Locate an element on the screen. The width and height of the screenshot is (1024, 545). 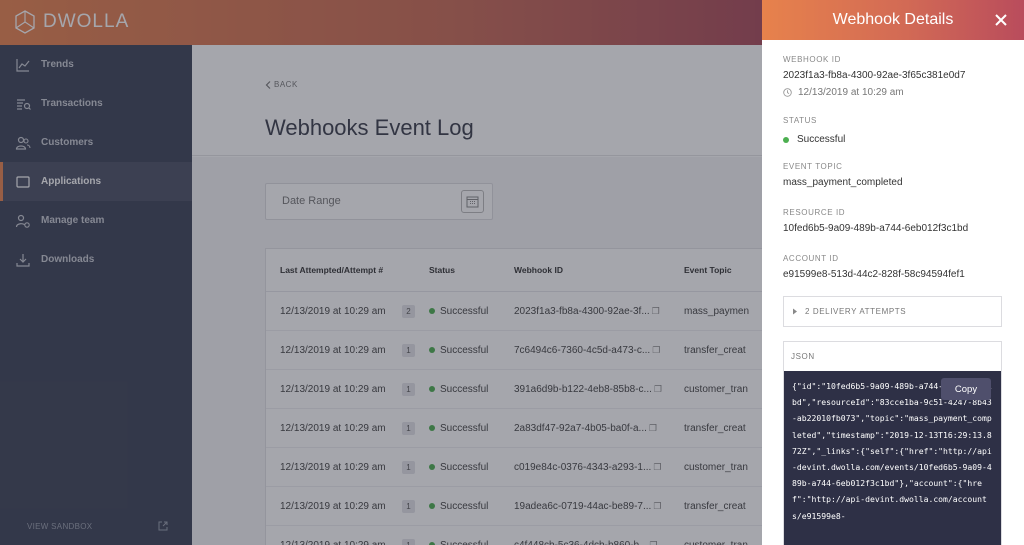
success-dot-icon is located at coordinates (786, 139).